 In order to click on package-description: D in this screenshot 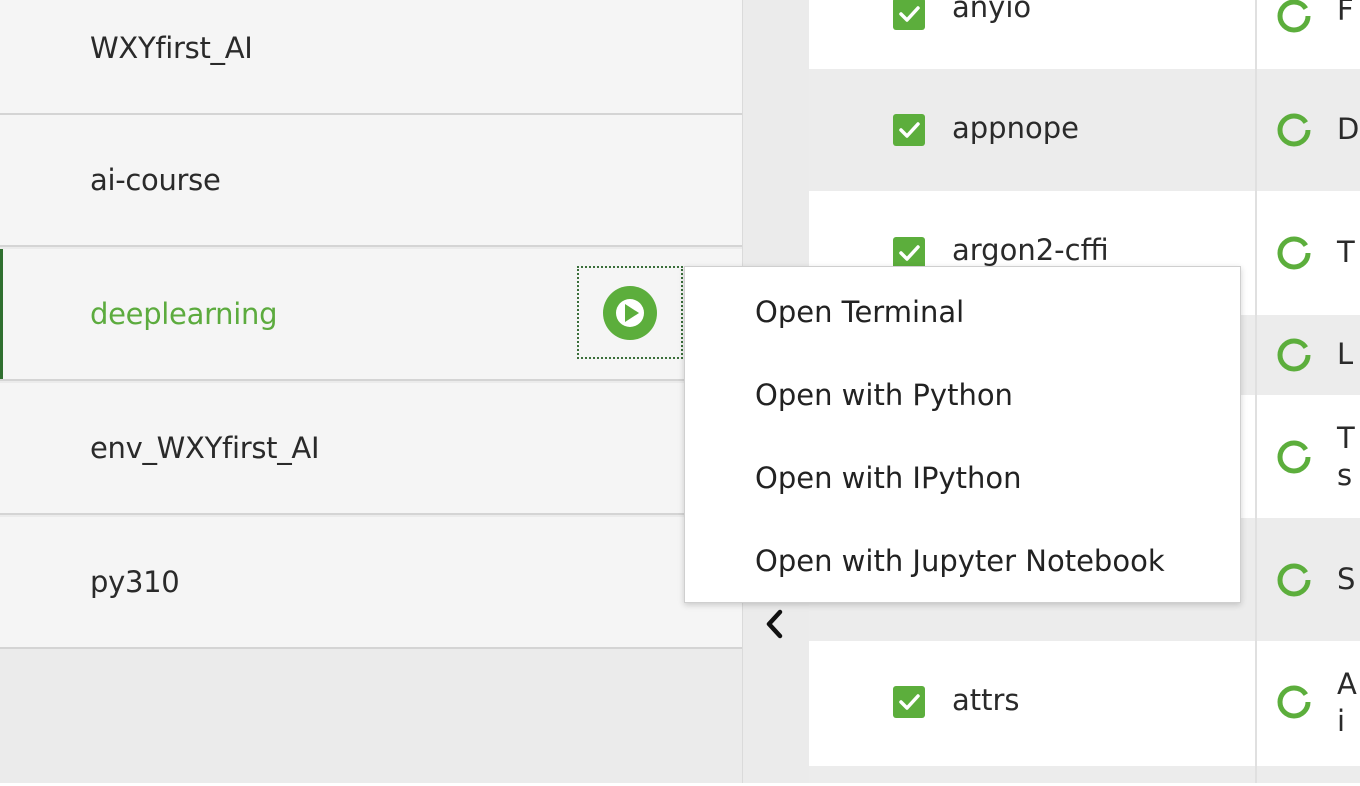, I will do `click(1348, 129)`.